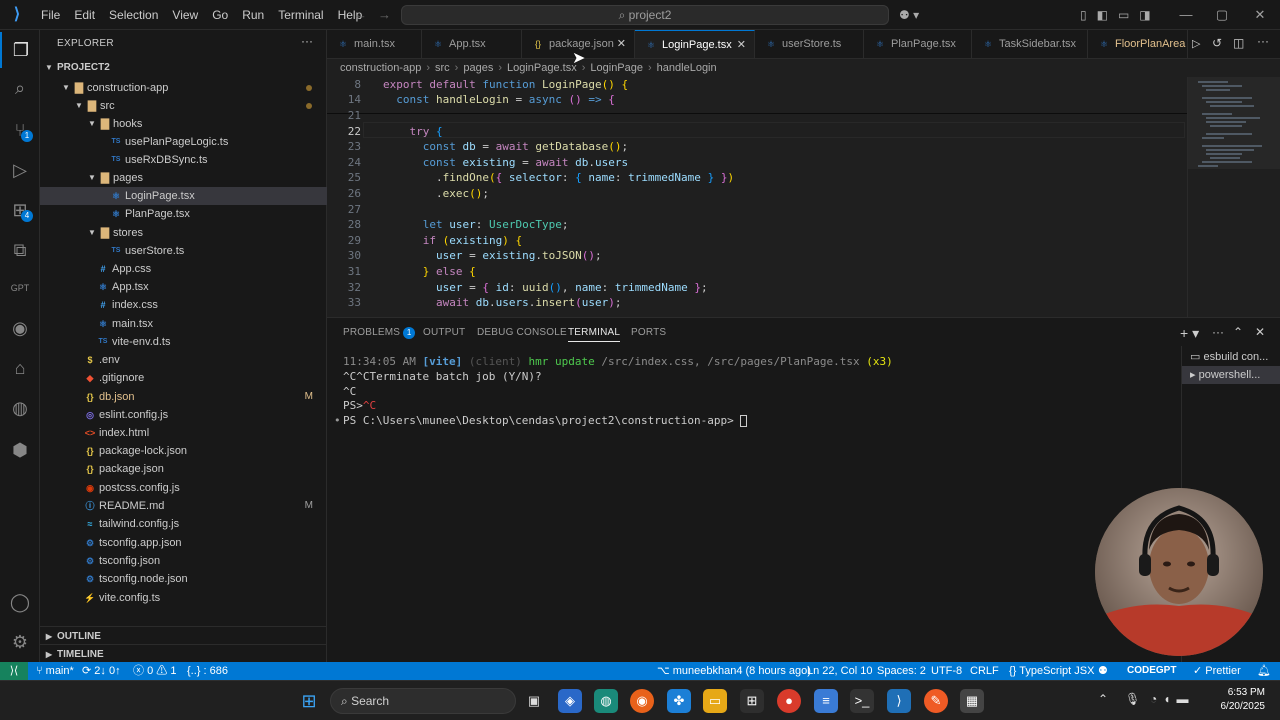  Describe the element at coordinates (183, 251) in the screenshot. I see `file-userStore.ts: TS userStore.ts` at that location.